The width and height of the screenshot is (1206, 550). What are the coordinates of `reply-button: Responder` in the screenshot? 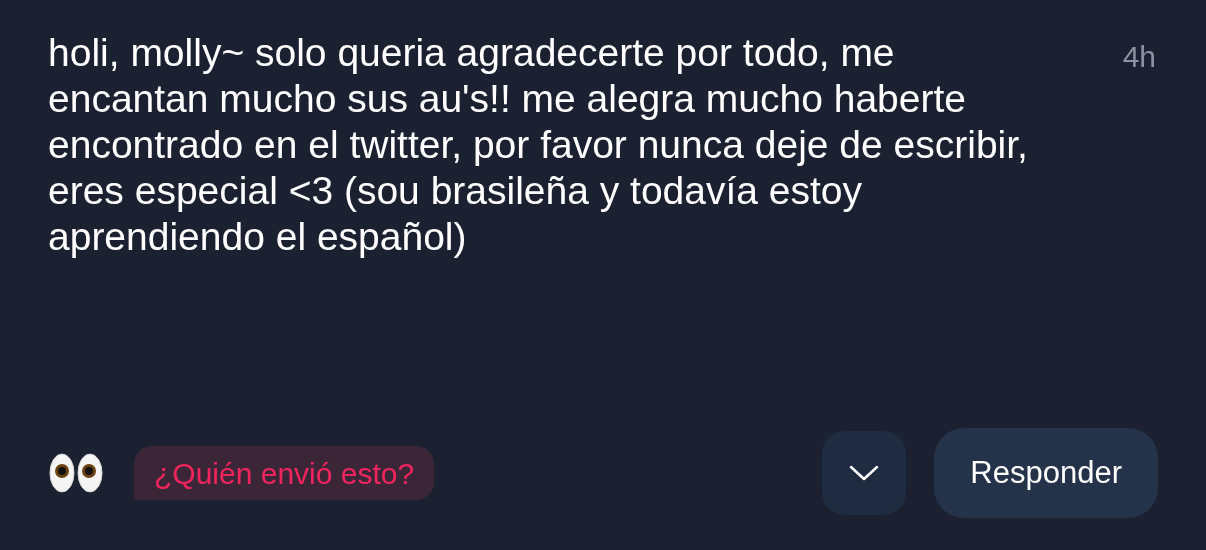 It's located at (1046, 473).